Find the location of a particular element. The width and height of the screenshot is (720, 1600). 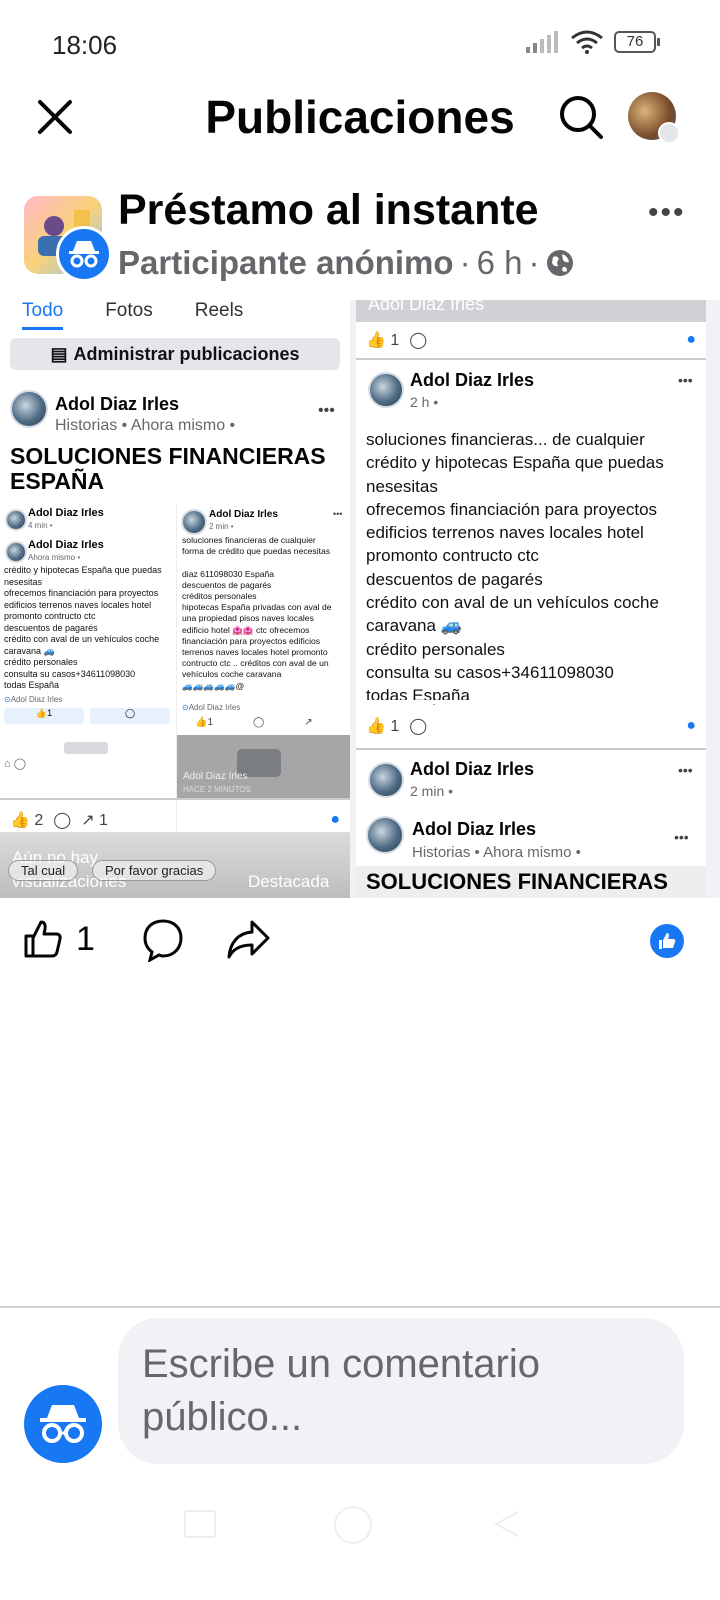

comment-button is located at coordinates (163, 942).